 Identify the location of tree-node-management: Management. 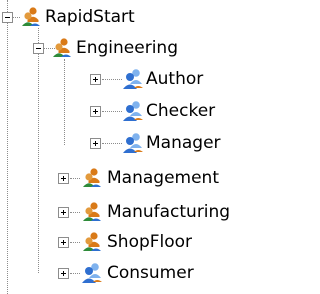
(135, 178).